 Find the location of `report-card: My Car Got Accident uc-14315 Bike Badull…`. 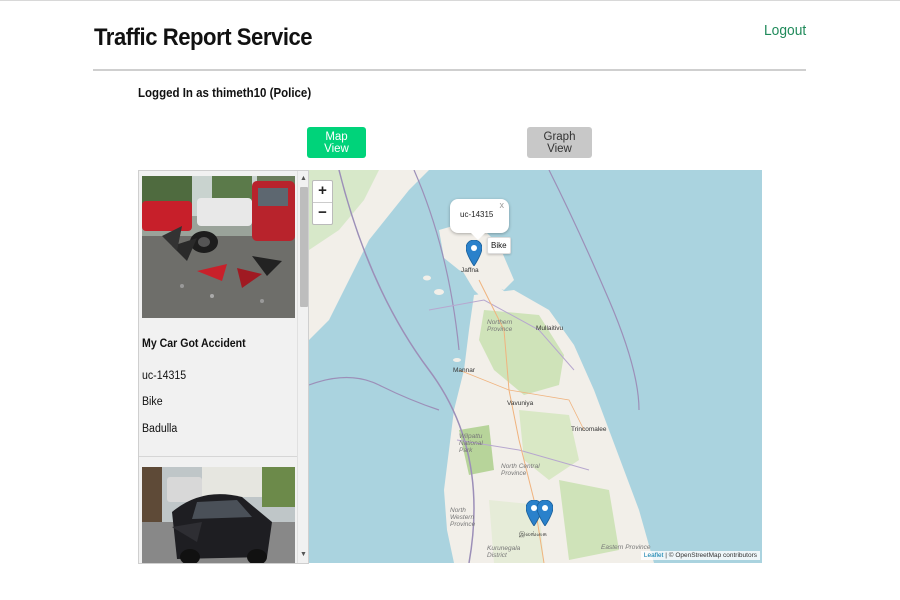

report-card: My Car Got Accident uc-14315 Bike Badull… is located at coordinates (218, 314).